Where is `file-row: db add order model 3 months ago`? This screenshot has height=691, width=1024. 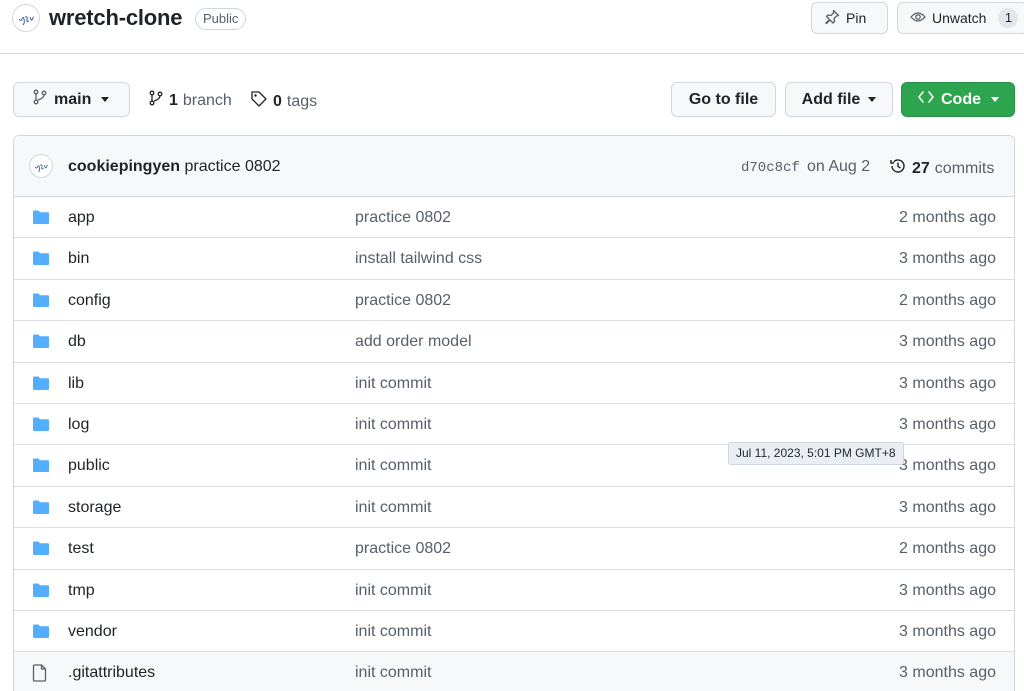 file-row: db add order model 3 months ago is located at coordinates (514, 342).